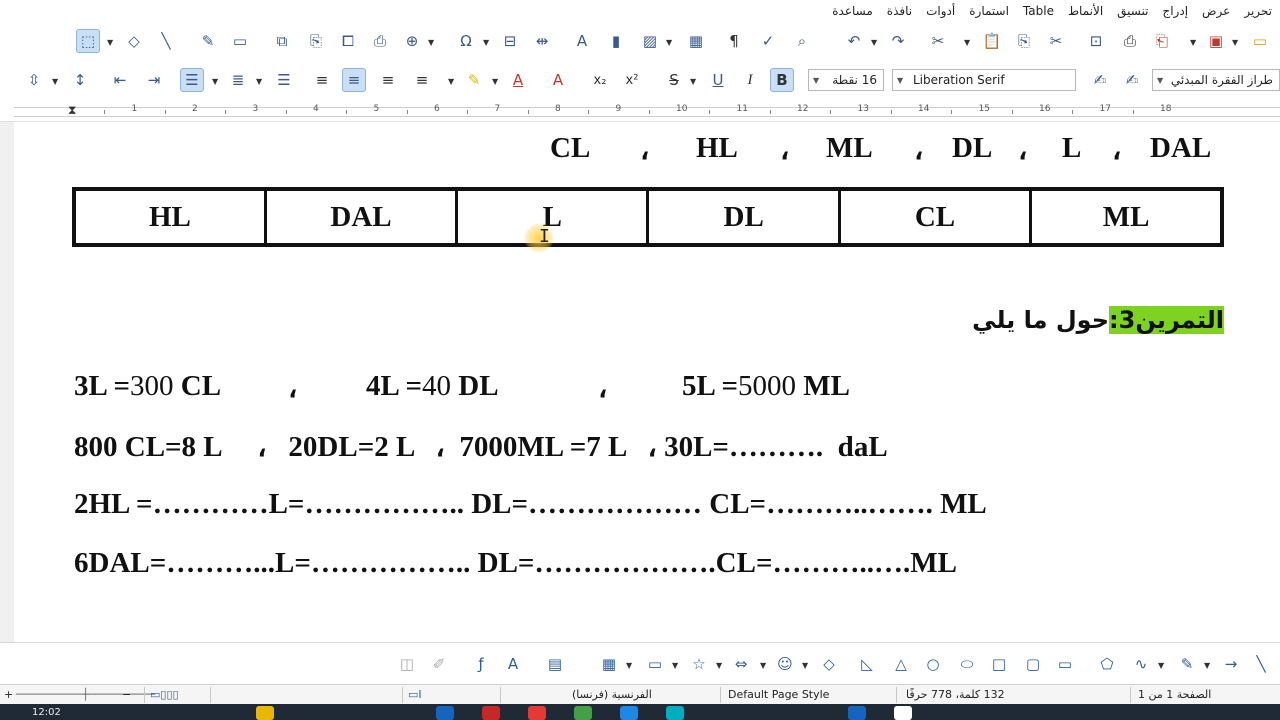  I want to click on bookmark-icon: ⎙, so click(380, 41).